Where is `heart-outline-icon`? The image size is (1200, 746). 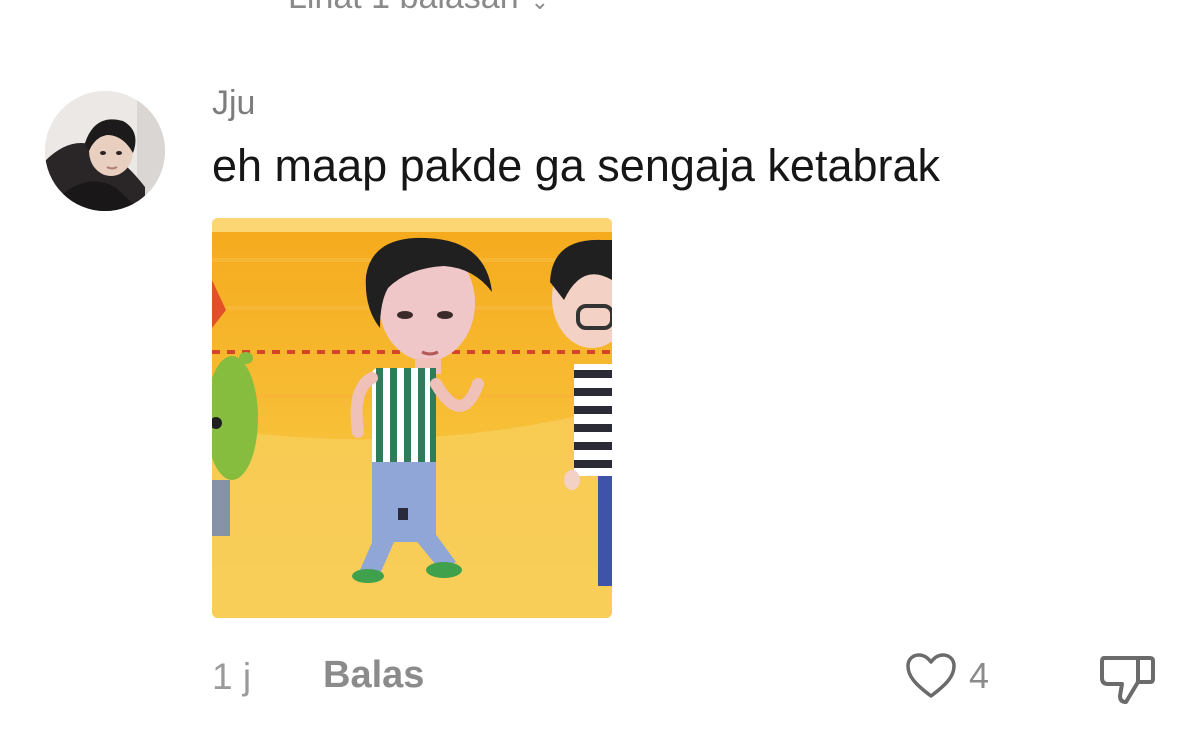 heart-outline-icon is located at coordinates (931, 675).